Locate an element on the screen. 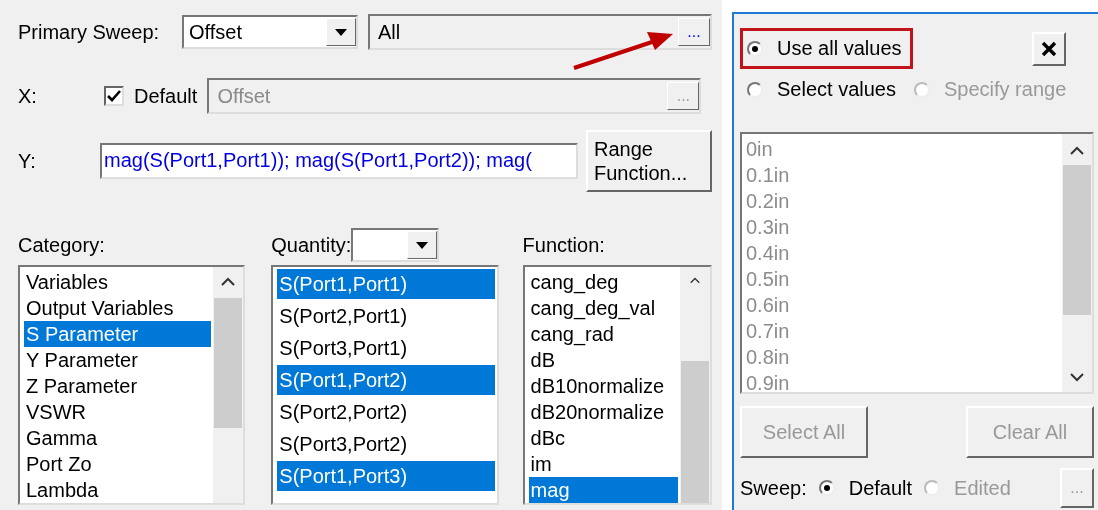  sweep-dropdown: Offset is located at coordinates (270, 32).